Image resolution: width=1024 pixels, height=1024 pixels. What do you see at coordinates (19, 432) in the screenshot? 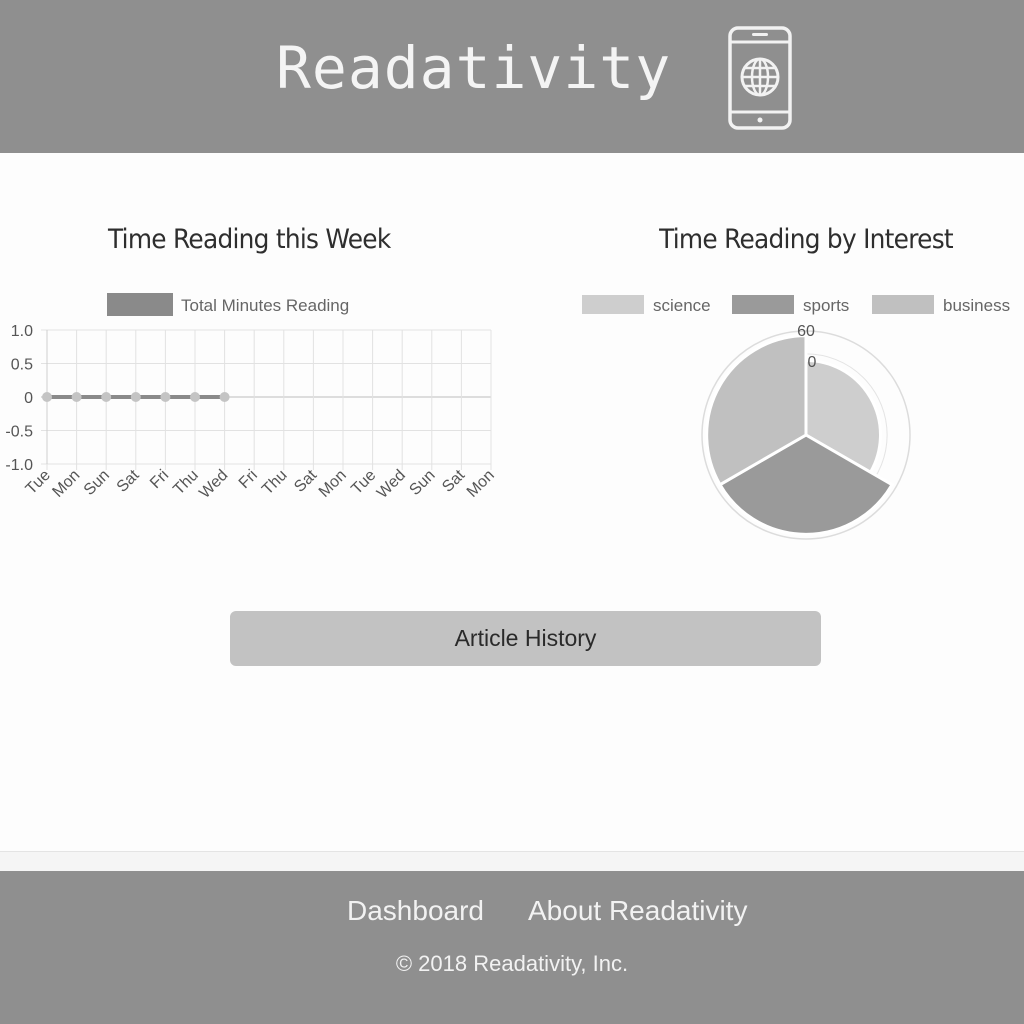
I see `y-tick-label: -0.5` at bounding box center [19, 432].